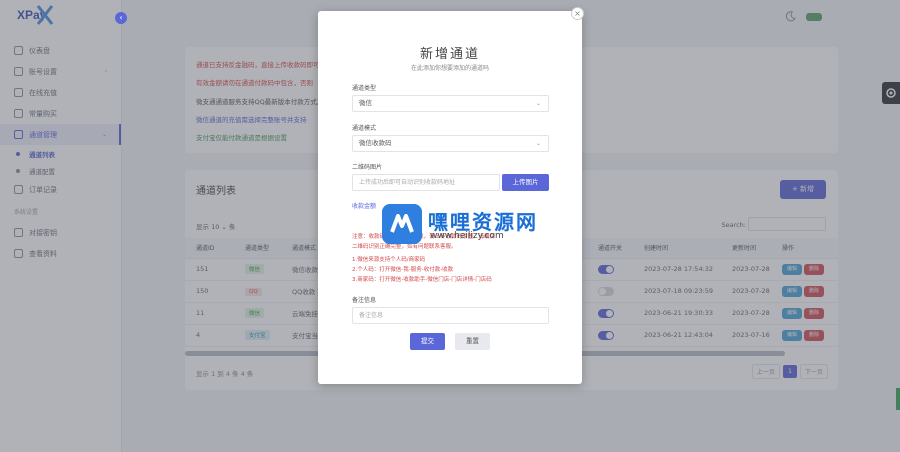 The width and height of the screenshot is (900, 452). Describe the element at coordinates (450, 103) in the screenshot. I see `channel-type-select: 微信 ⌄` at that location.